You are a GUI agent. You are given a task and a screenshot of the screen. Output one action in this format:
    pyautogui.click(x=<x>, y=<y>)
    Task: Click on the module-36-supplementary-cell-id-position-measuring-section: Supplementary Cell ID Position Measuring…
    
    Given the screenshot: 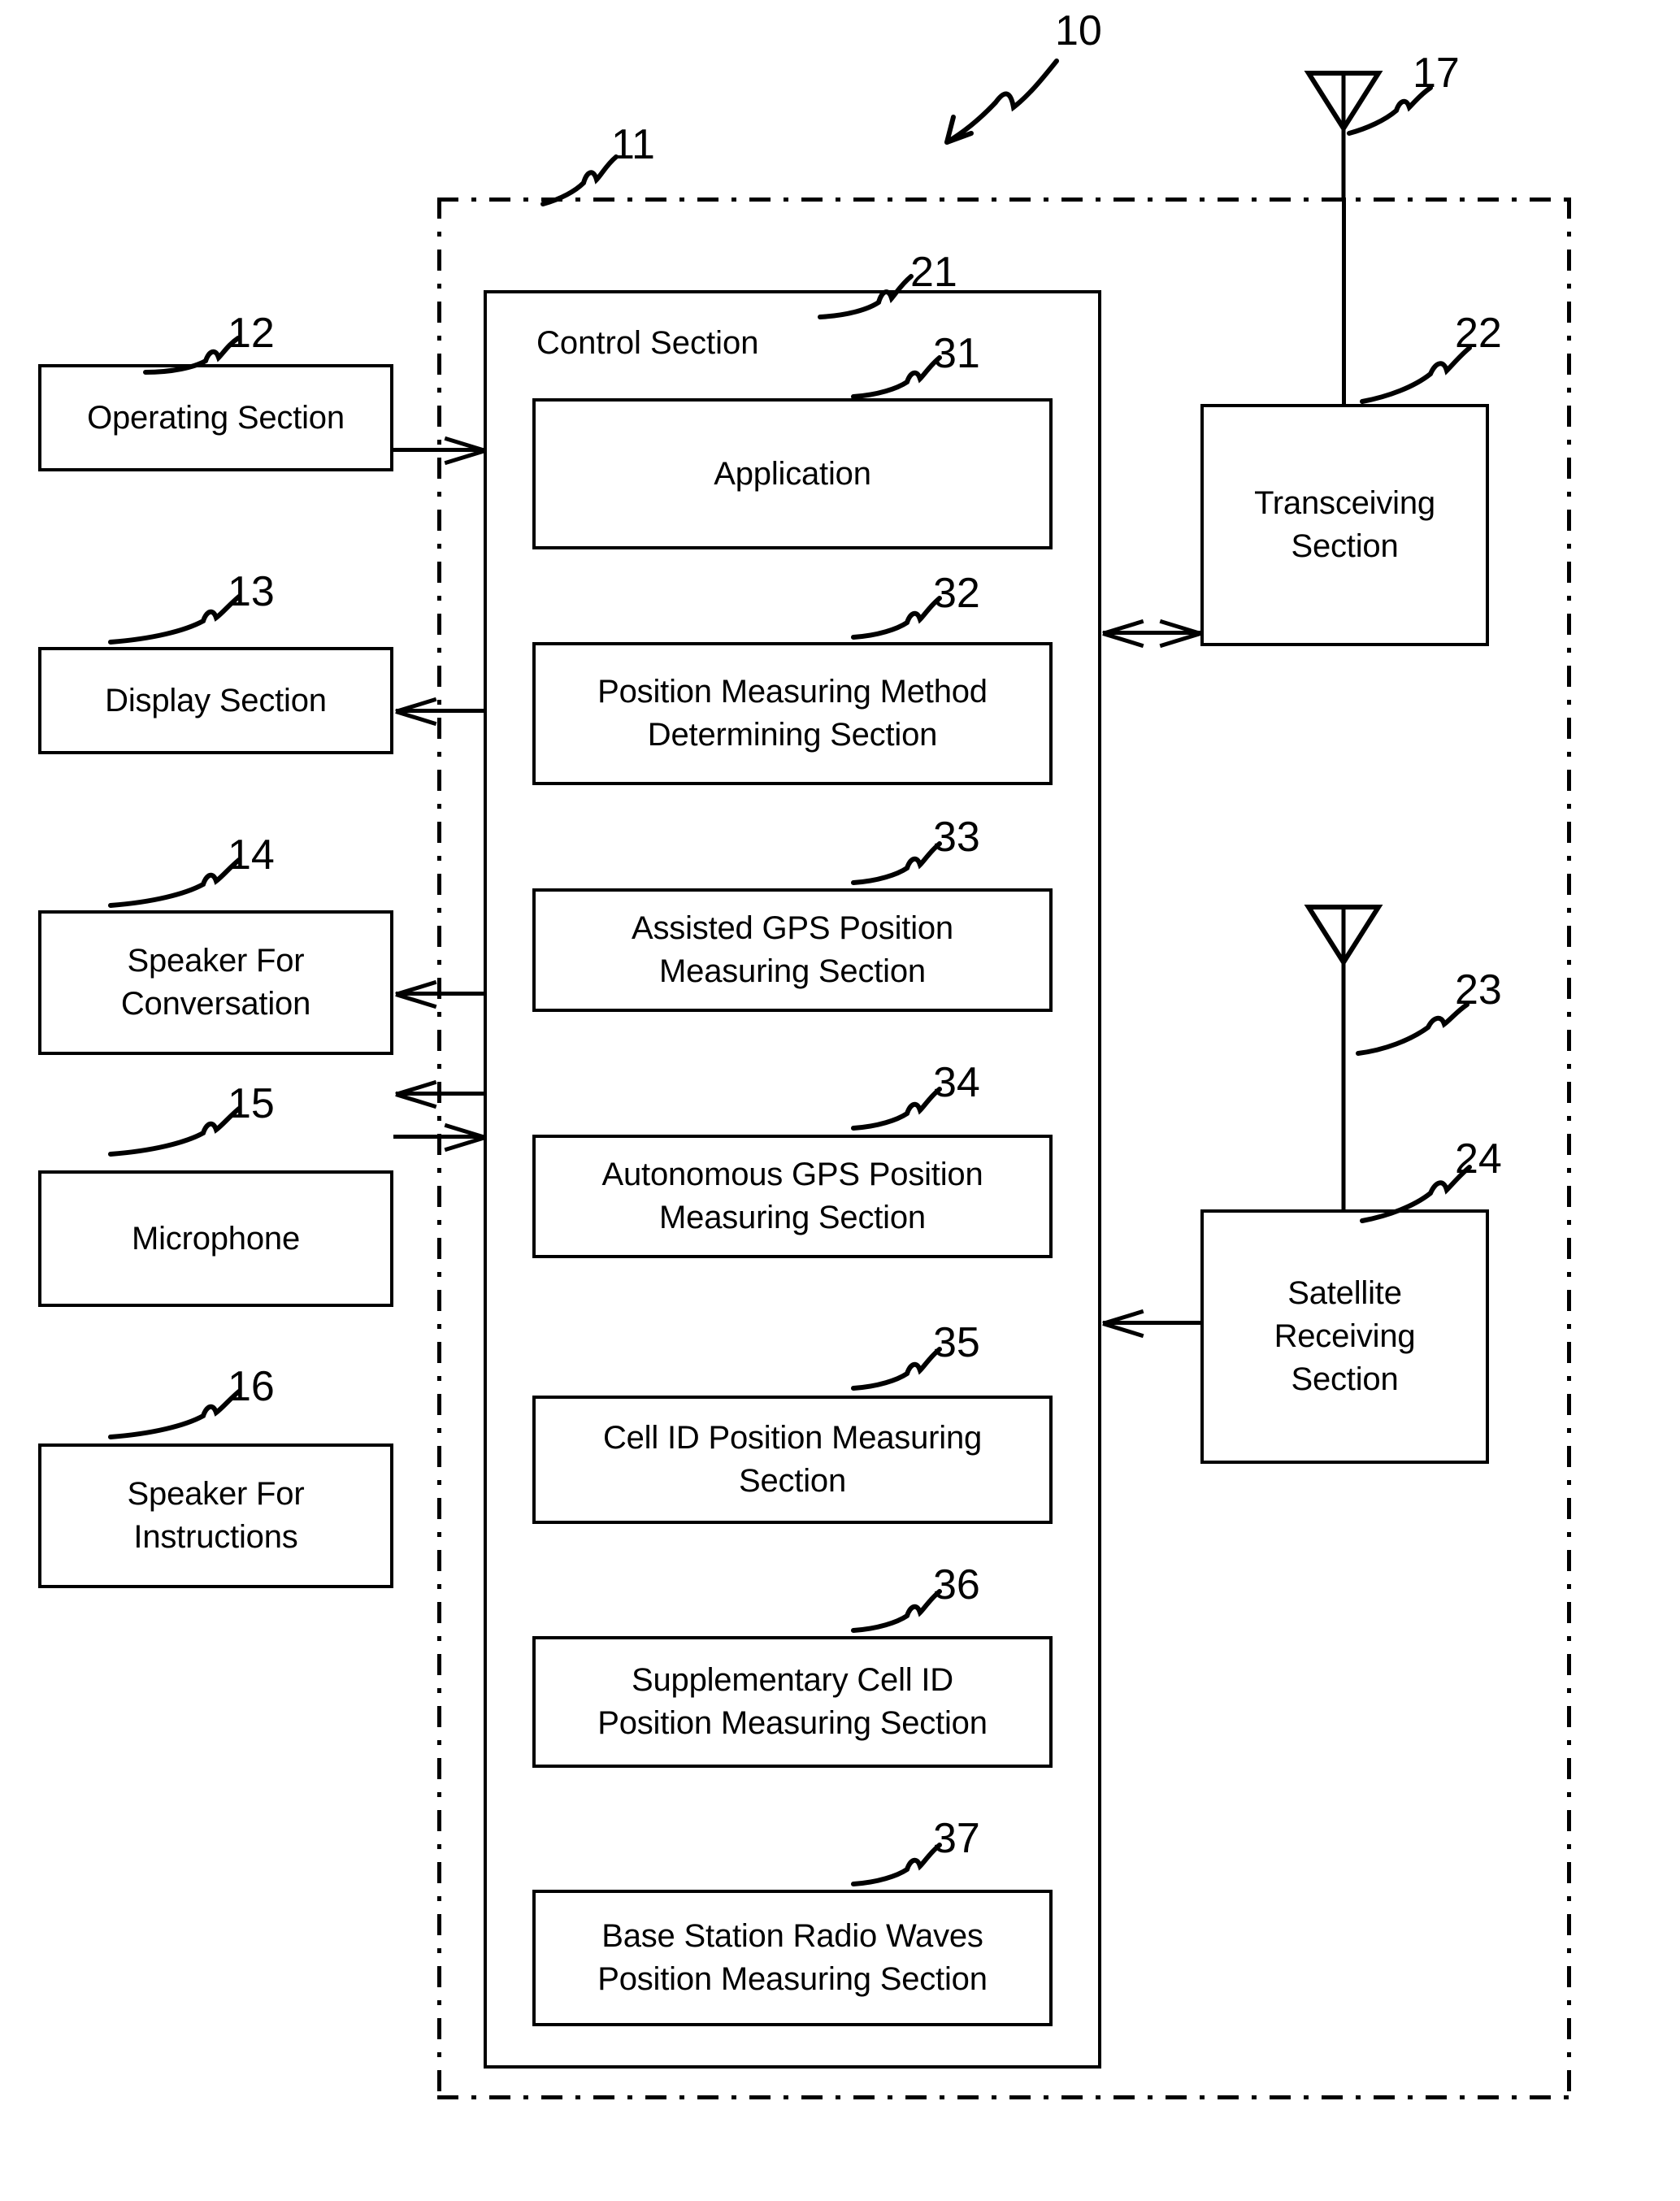 What is the action you would take?
    pyautogui.click(x=793, y=1702)
    